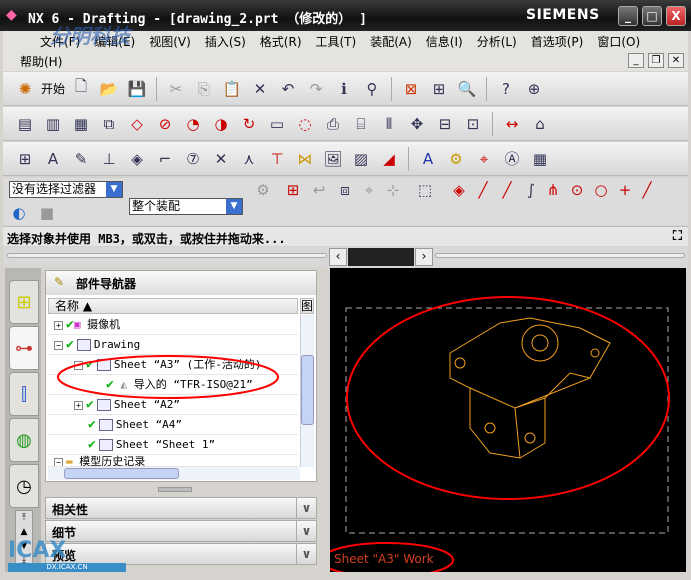 The width and height of the screenshot is (691, 580). Describe the element at coordinates (540, 124) in the screenshot. I see `annotation-icon: ⌂` at that location.